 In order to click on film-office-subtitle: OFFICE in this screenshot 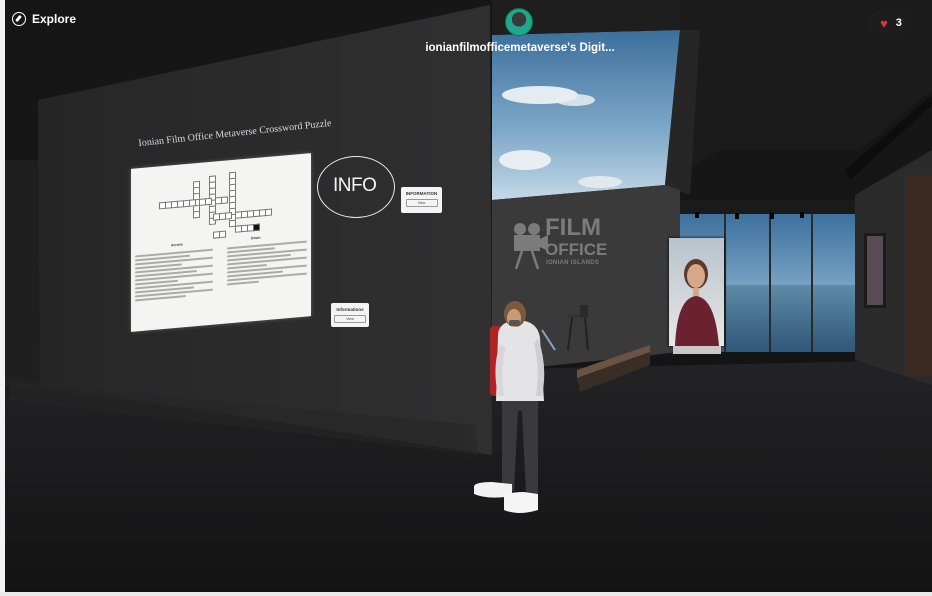, I will do `click(576, 249)`.